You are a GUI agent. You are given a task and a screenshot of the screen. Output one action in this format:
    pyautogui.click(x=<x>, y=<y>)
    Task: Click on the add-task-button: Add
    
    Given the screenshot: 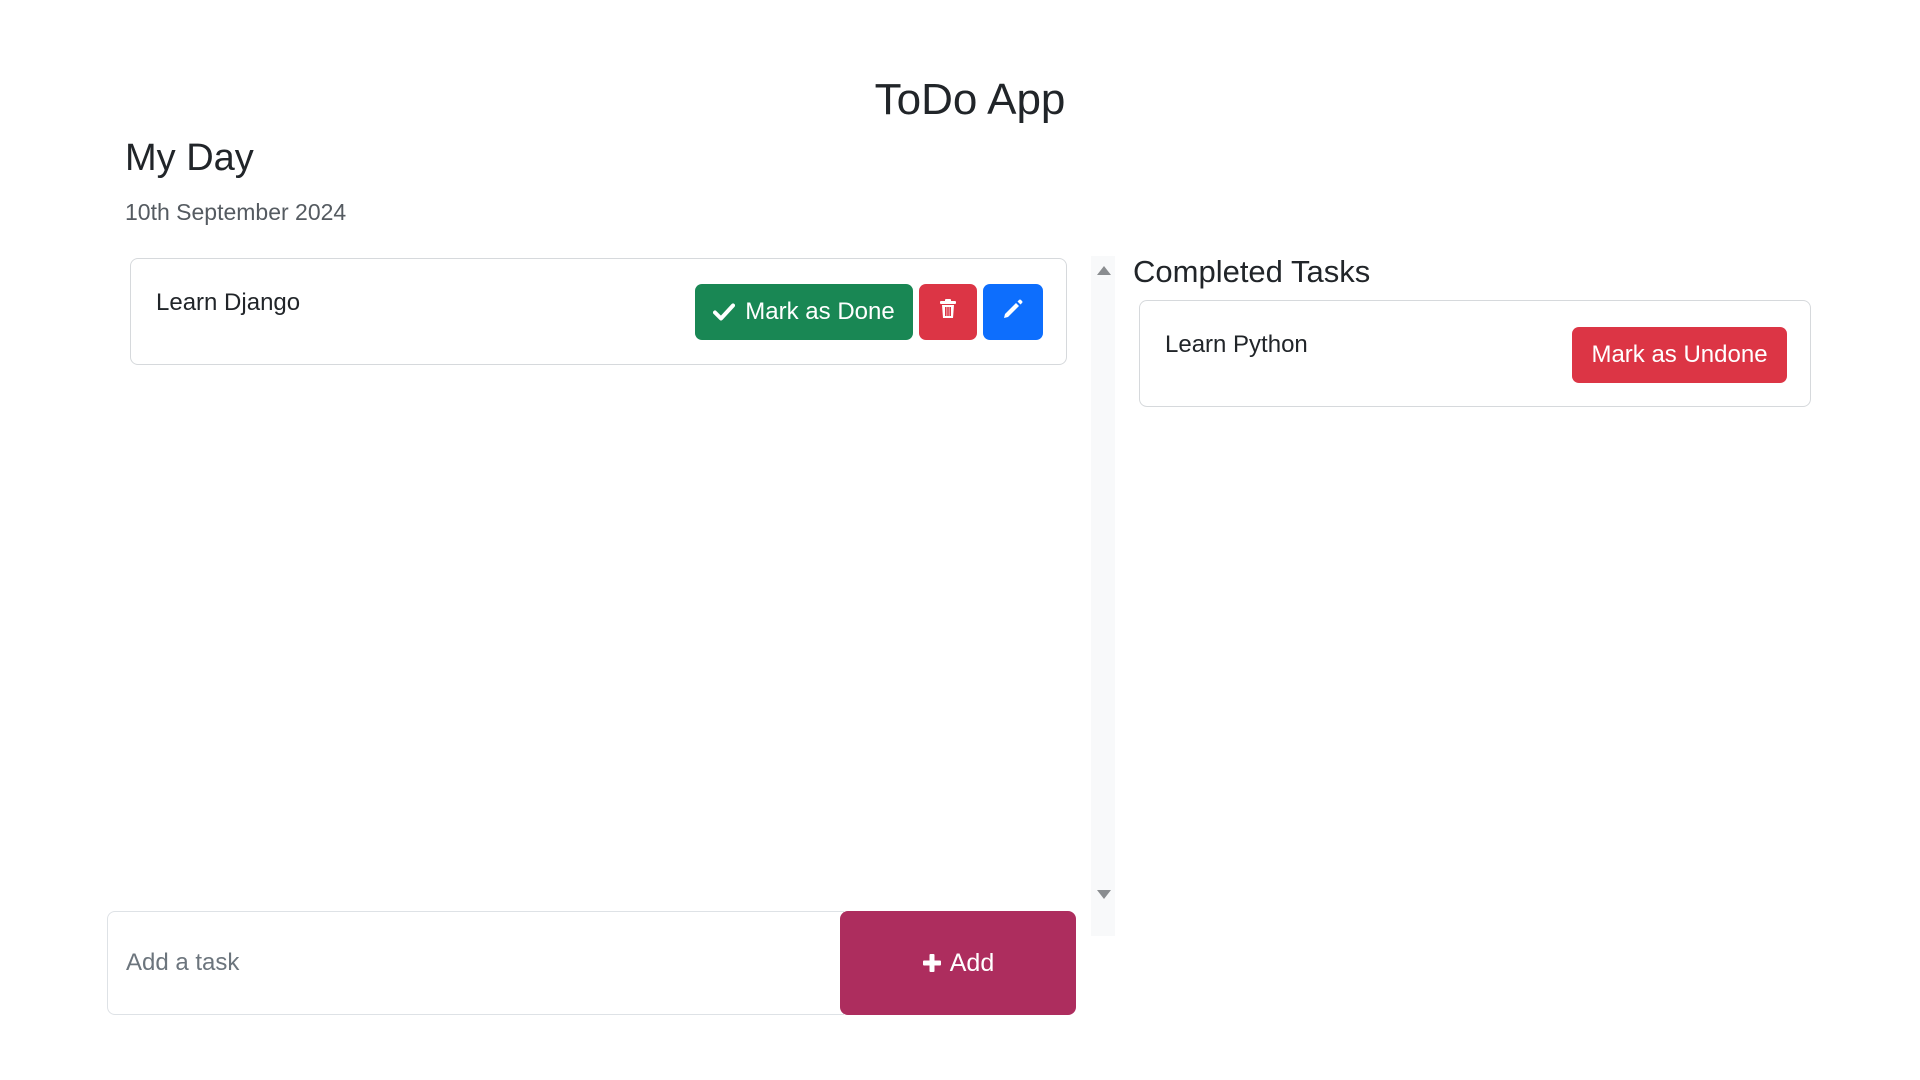 What is the action you would take?
    pyautogui.click(x=958, y=963)
    